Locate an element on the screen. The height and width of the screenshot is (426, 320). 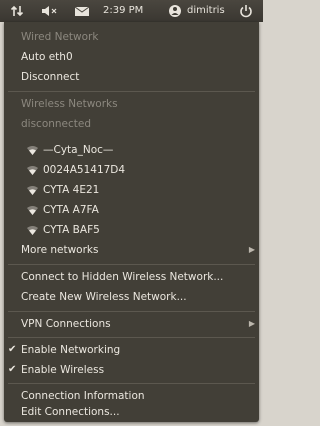
menu-item-enable-networking: ✔ Enable Networking is located at coordinates (131, 350).